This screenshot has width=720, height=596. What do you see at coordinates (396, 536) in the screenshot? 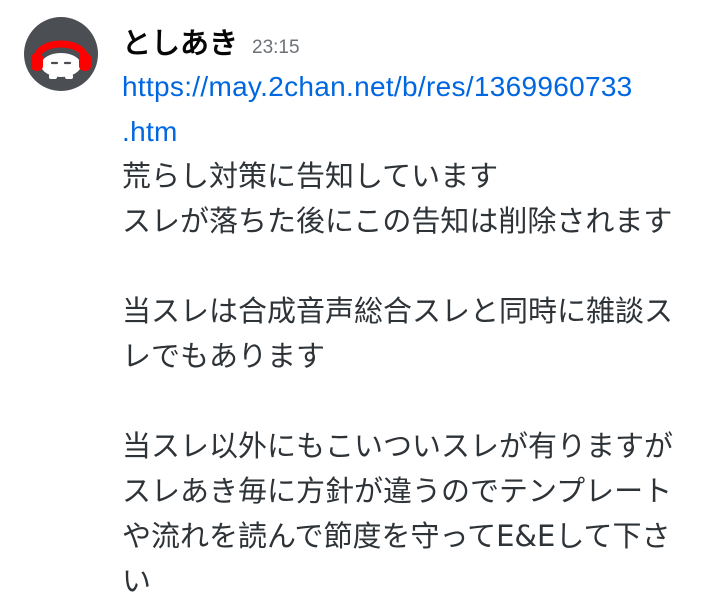
I see `message-text-line: や流れを読んで節度を守ってE&Eして下さ` at bounding box center [396, 536].